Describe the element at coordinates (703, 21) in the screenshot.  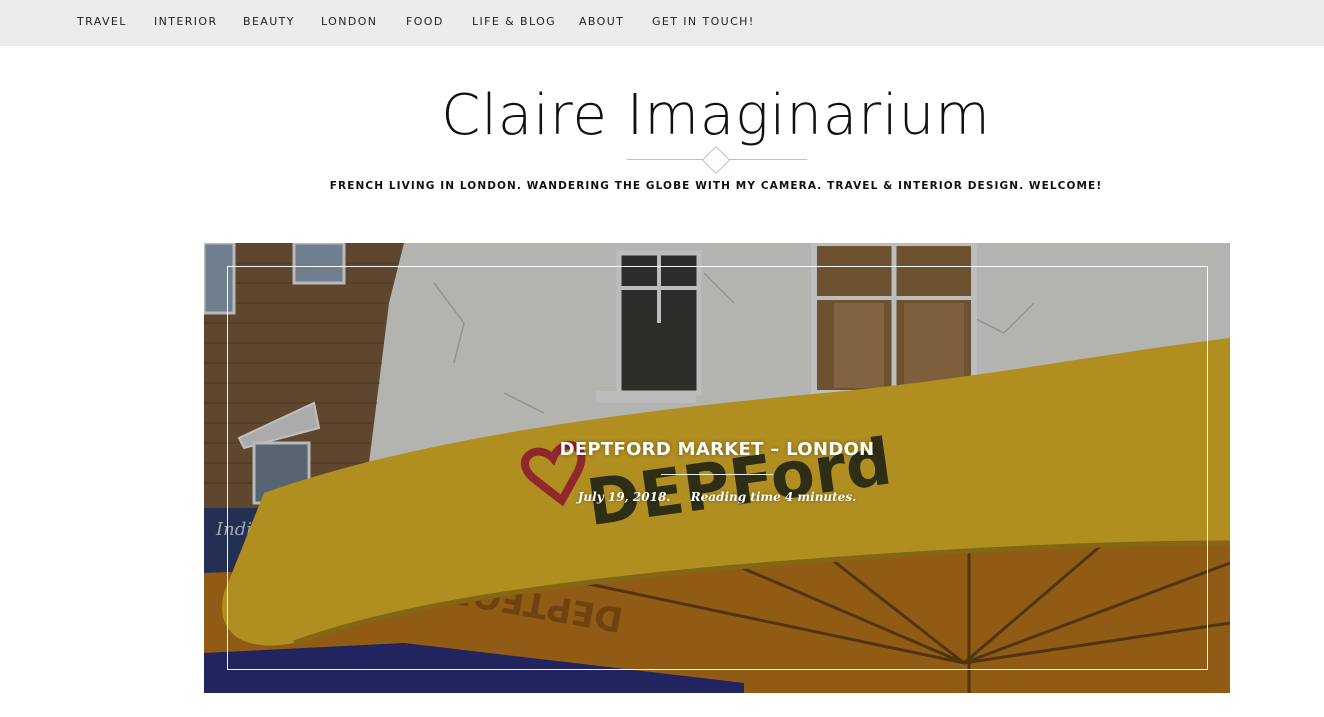
I see `nav-item-get-in-touch: GET IN TOUCH!` at that location.